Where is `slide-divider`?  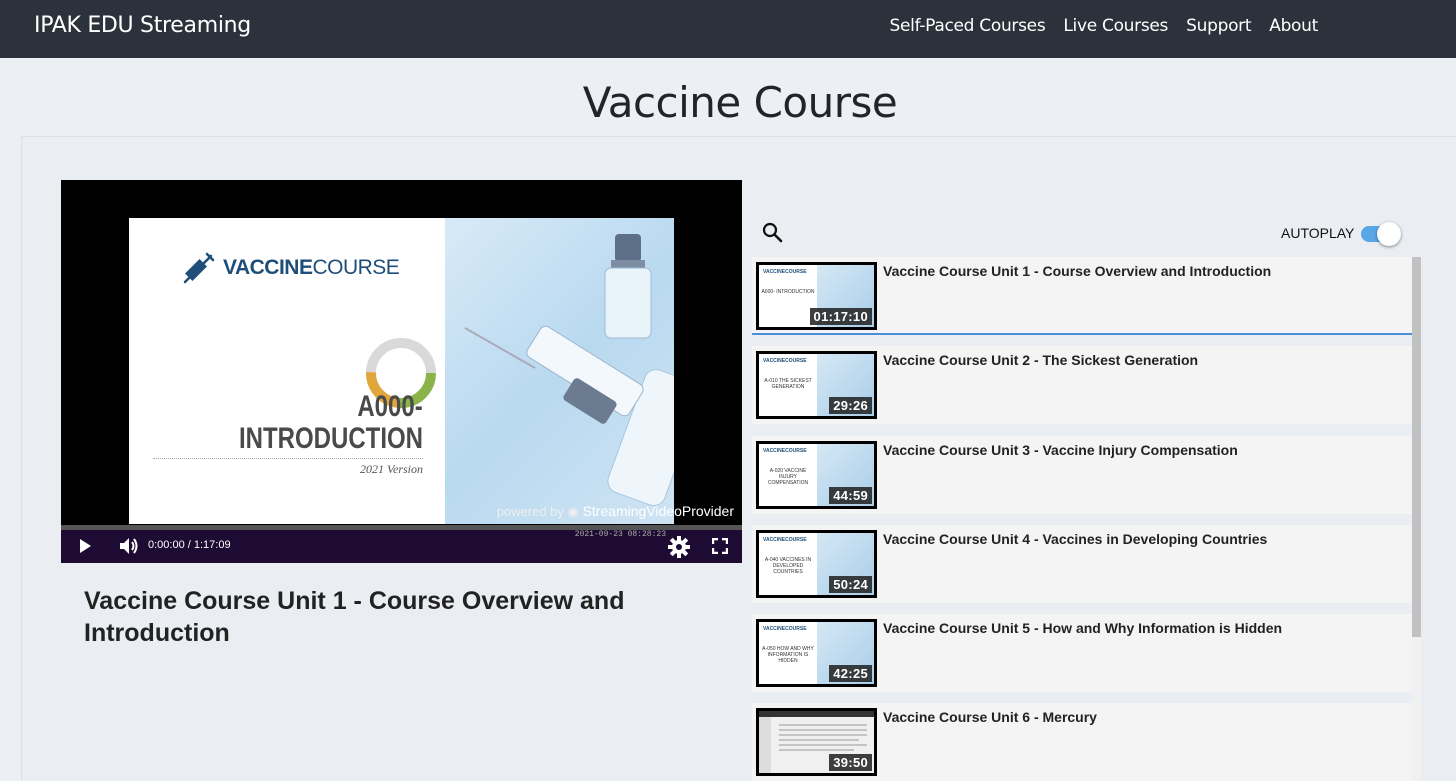 slide-divider is located at coordinates (288, 458).